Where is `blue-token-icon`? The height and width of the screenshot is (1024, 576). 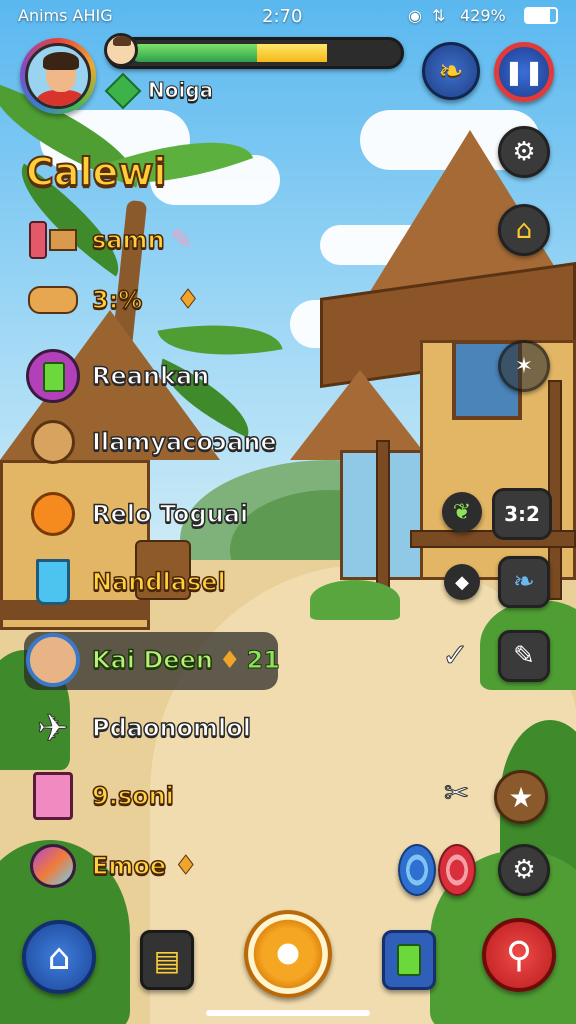
blue-token-icon is located at coordinates (417, 870).